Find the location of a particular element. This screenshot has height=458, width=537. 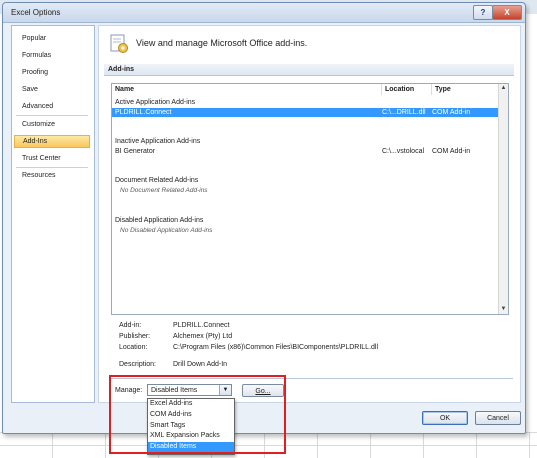

scroll-up-icon: ▲ is located at coordinates (503, 88).